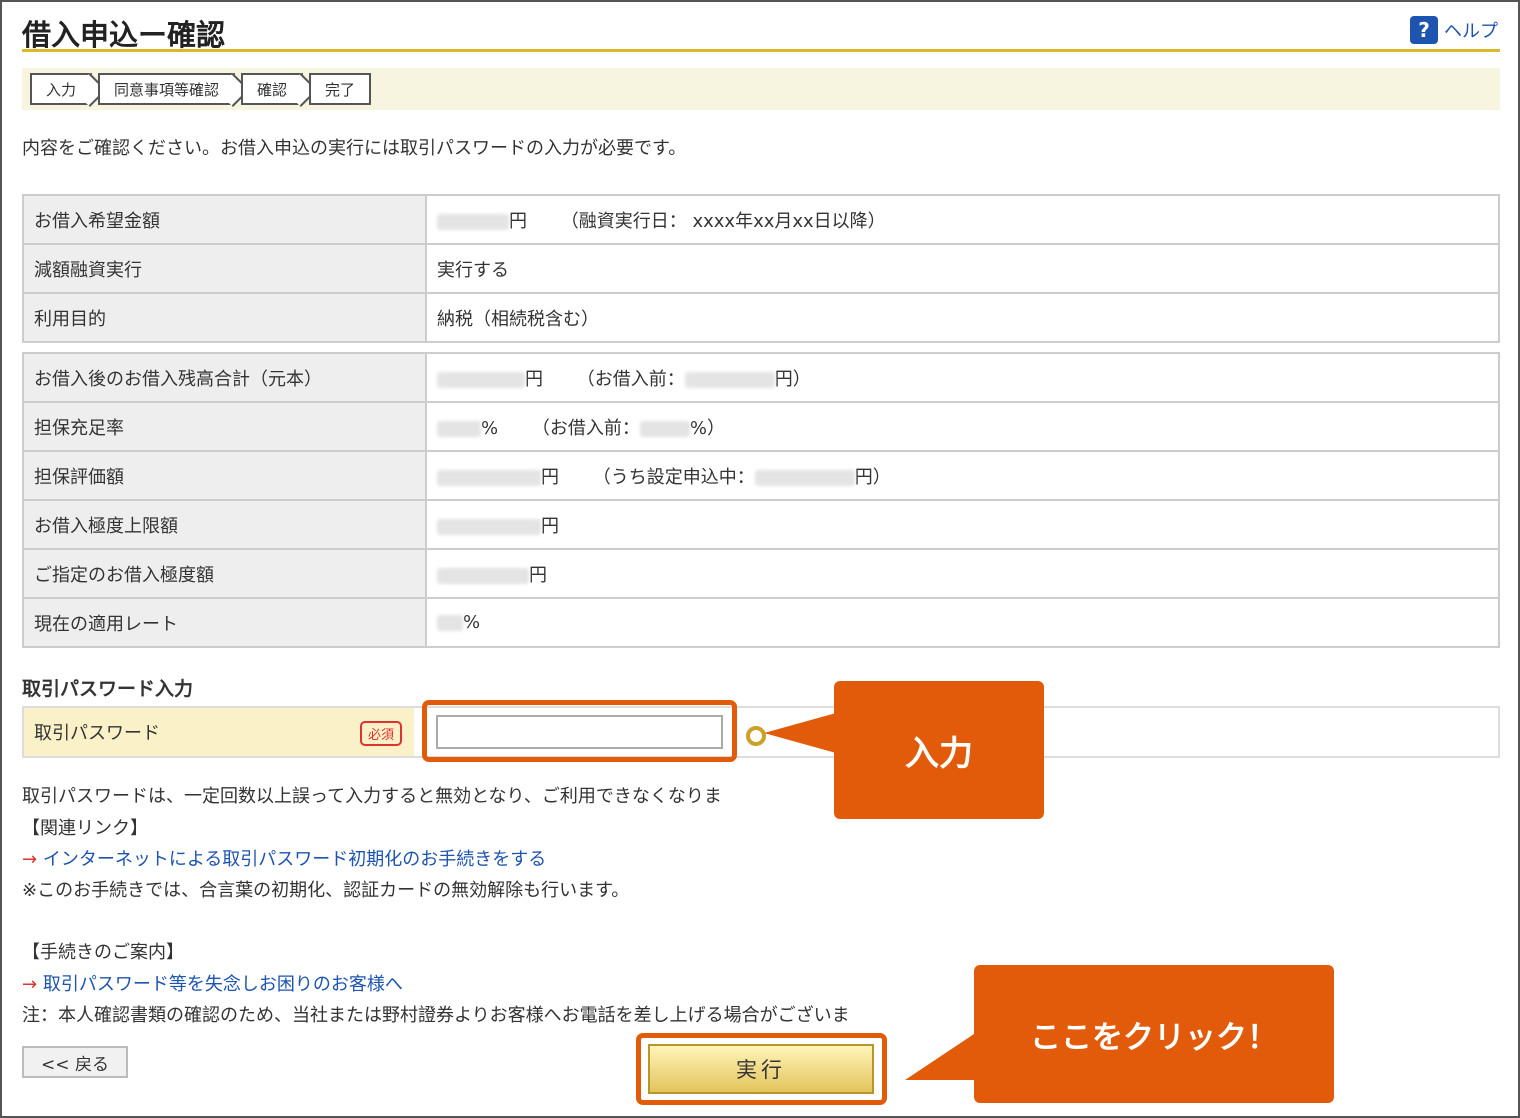 The width and height of the screenshot is (1520, 1118). I want to click on row-label: お借入後のお借入残高合計（元本）, so click(224, 377).